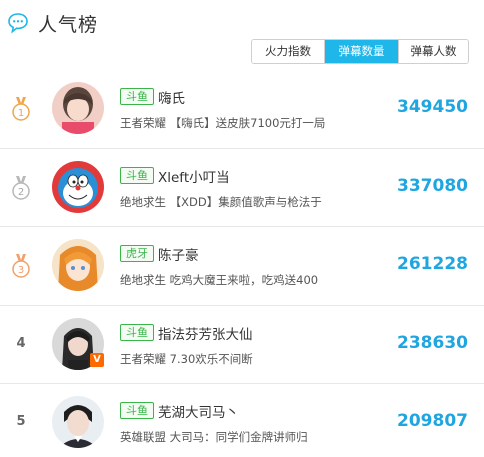  I want to click on danmaku-count: 209807, so click(432, 421).